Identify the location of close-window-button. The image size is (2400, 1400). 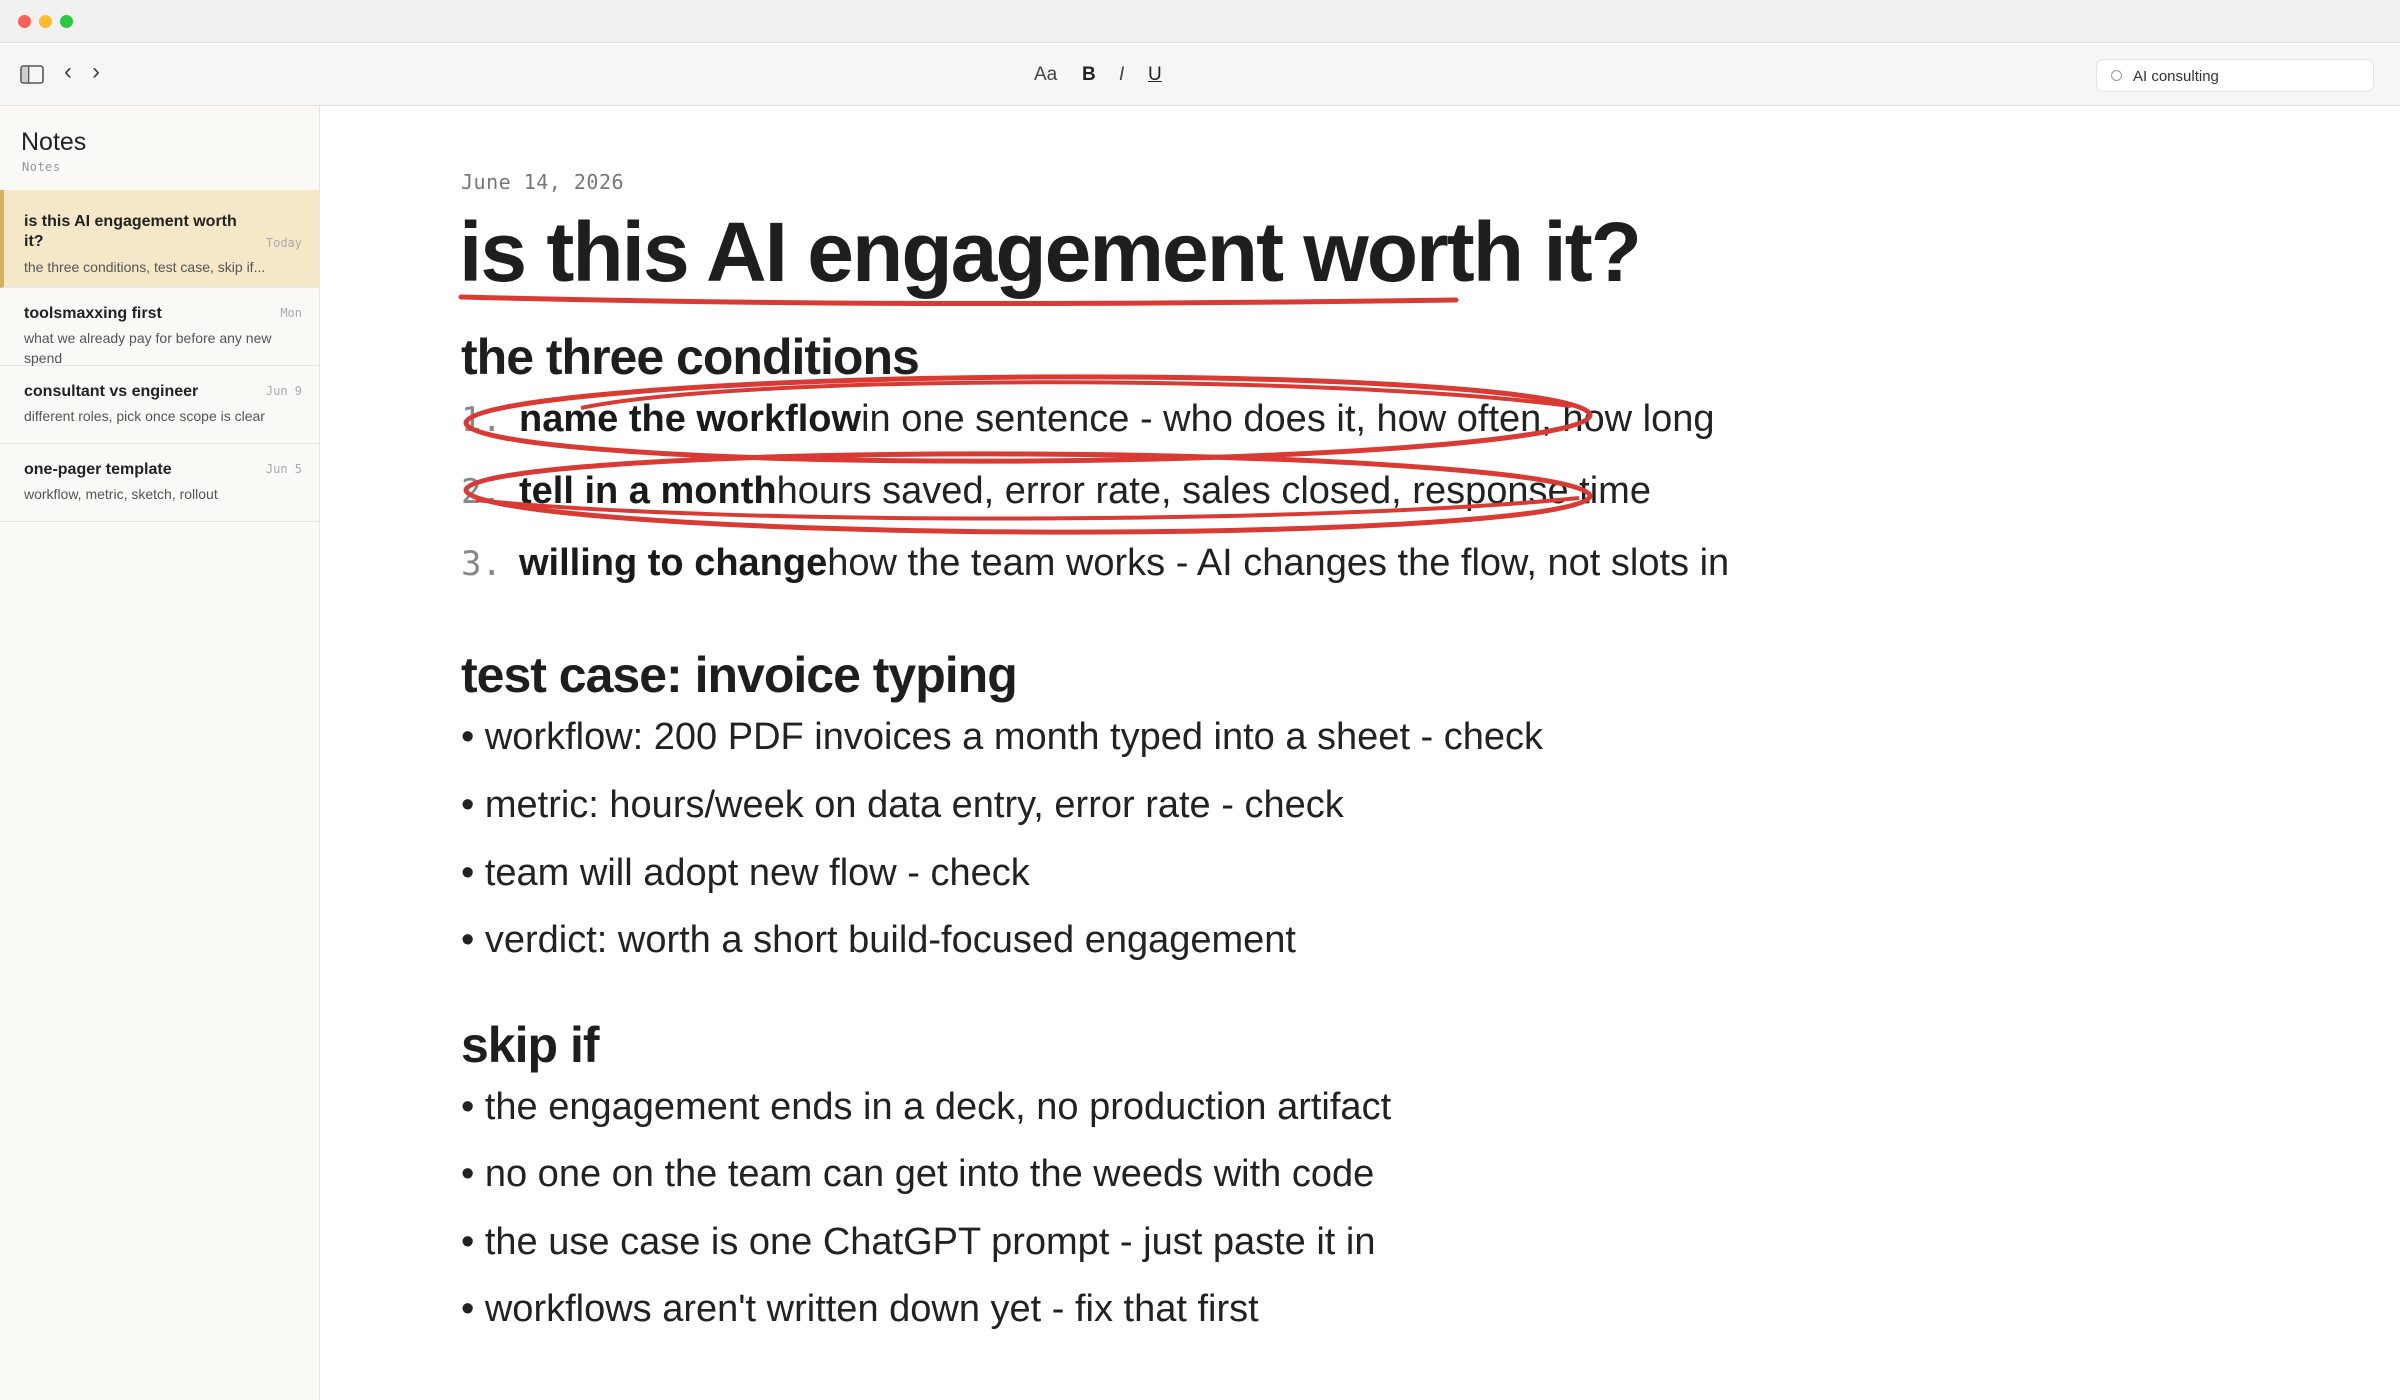
(24, 21).